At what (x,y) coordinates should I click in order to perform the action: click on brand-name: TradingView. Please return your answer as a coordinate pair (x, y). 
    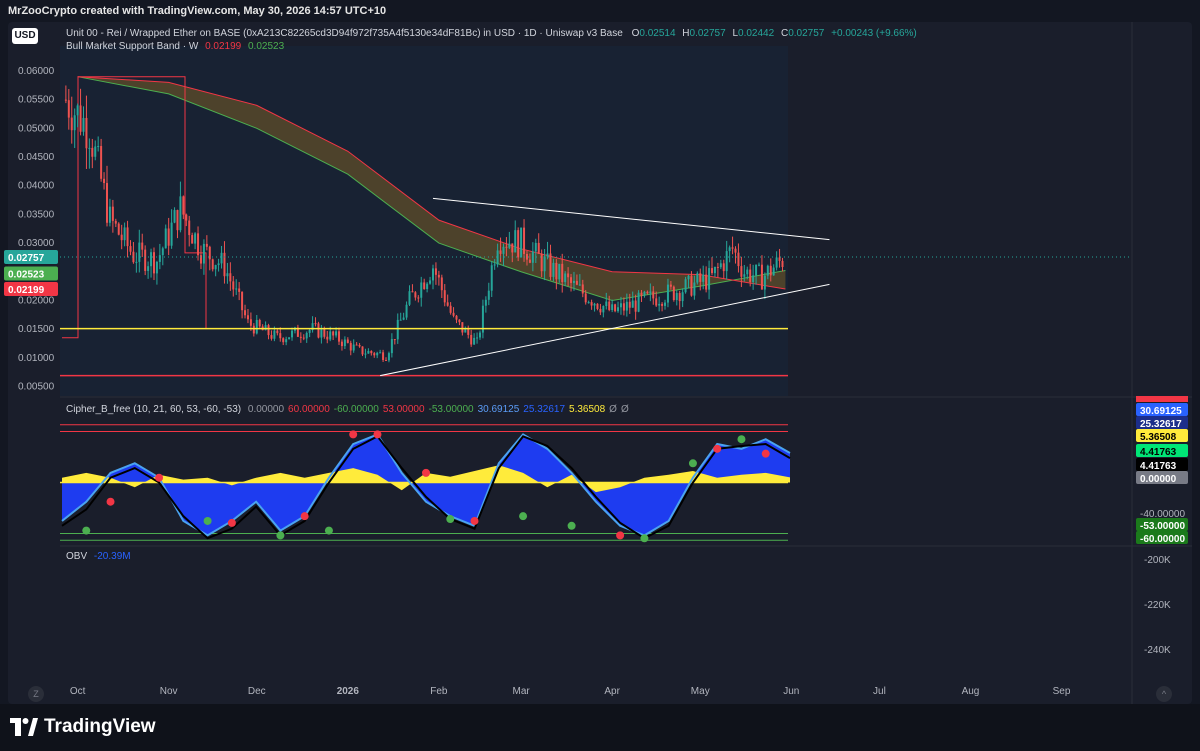
    Looking at the image, I should click on (100, 726).